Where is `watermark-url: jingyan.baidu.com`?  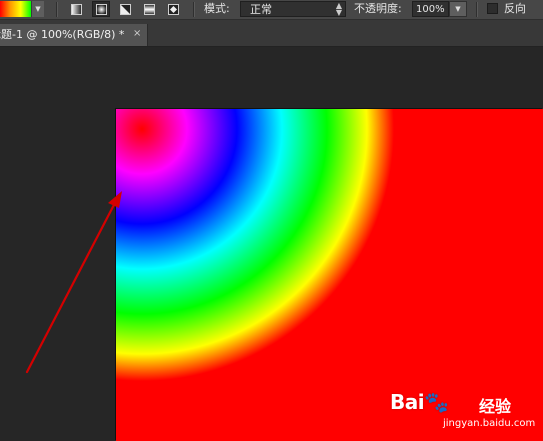
watermark-url: jingyan.baidu.com is located at coordinates (489, 423).